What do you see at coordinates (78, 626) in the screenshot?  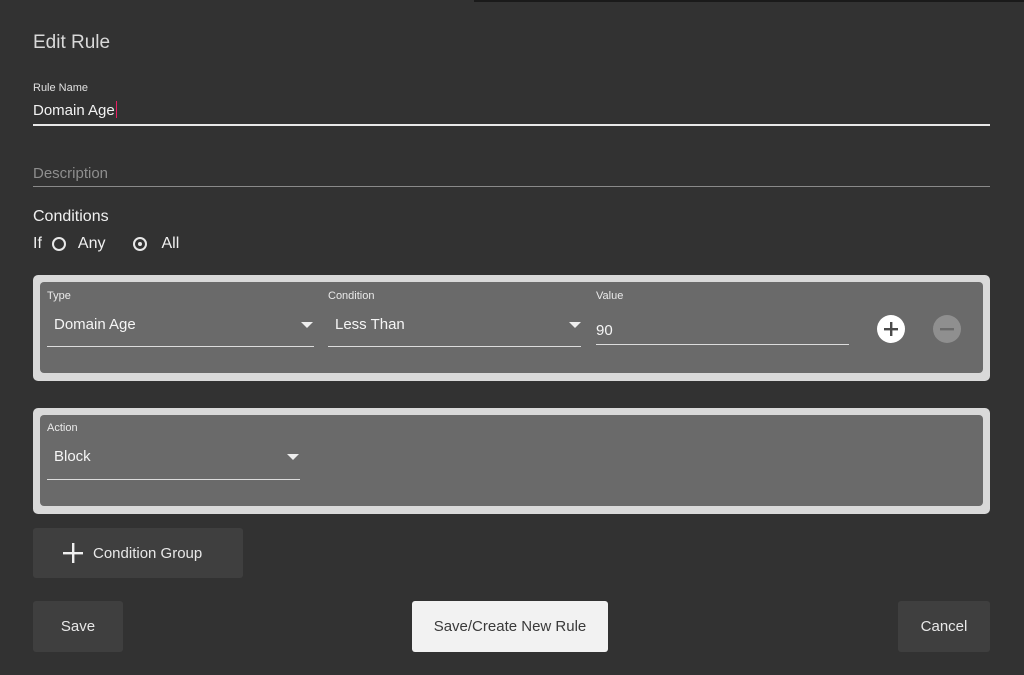 I see `save-button: Save` at bounding box center [78, 626].